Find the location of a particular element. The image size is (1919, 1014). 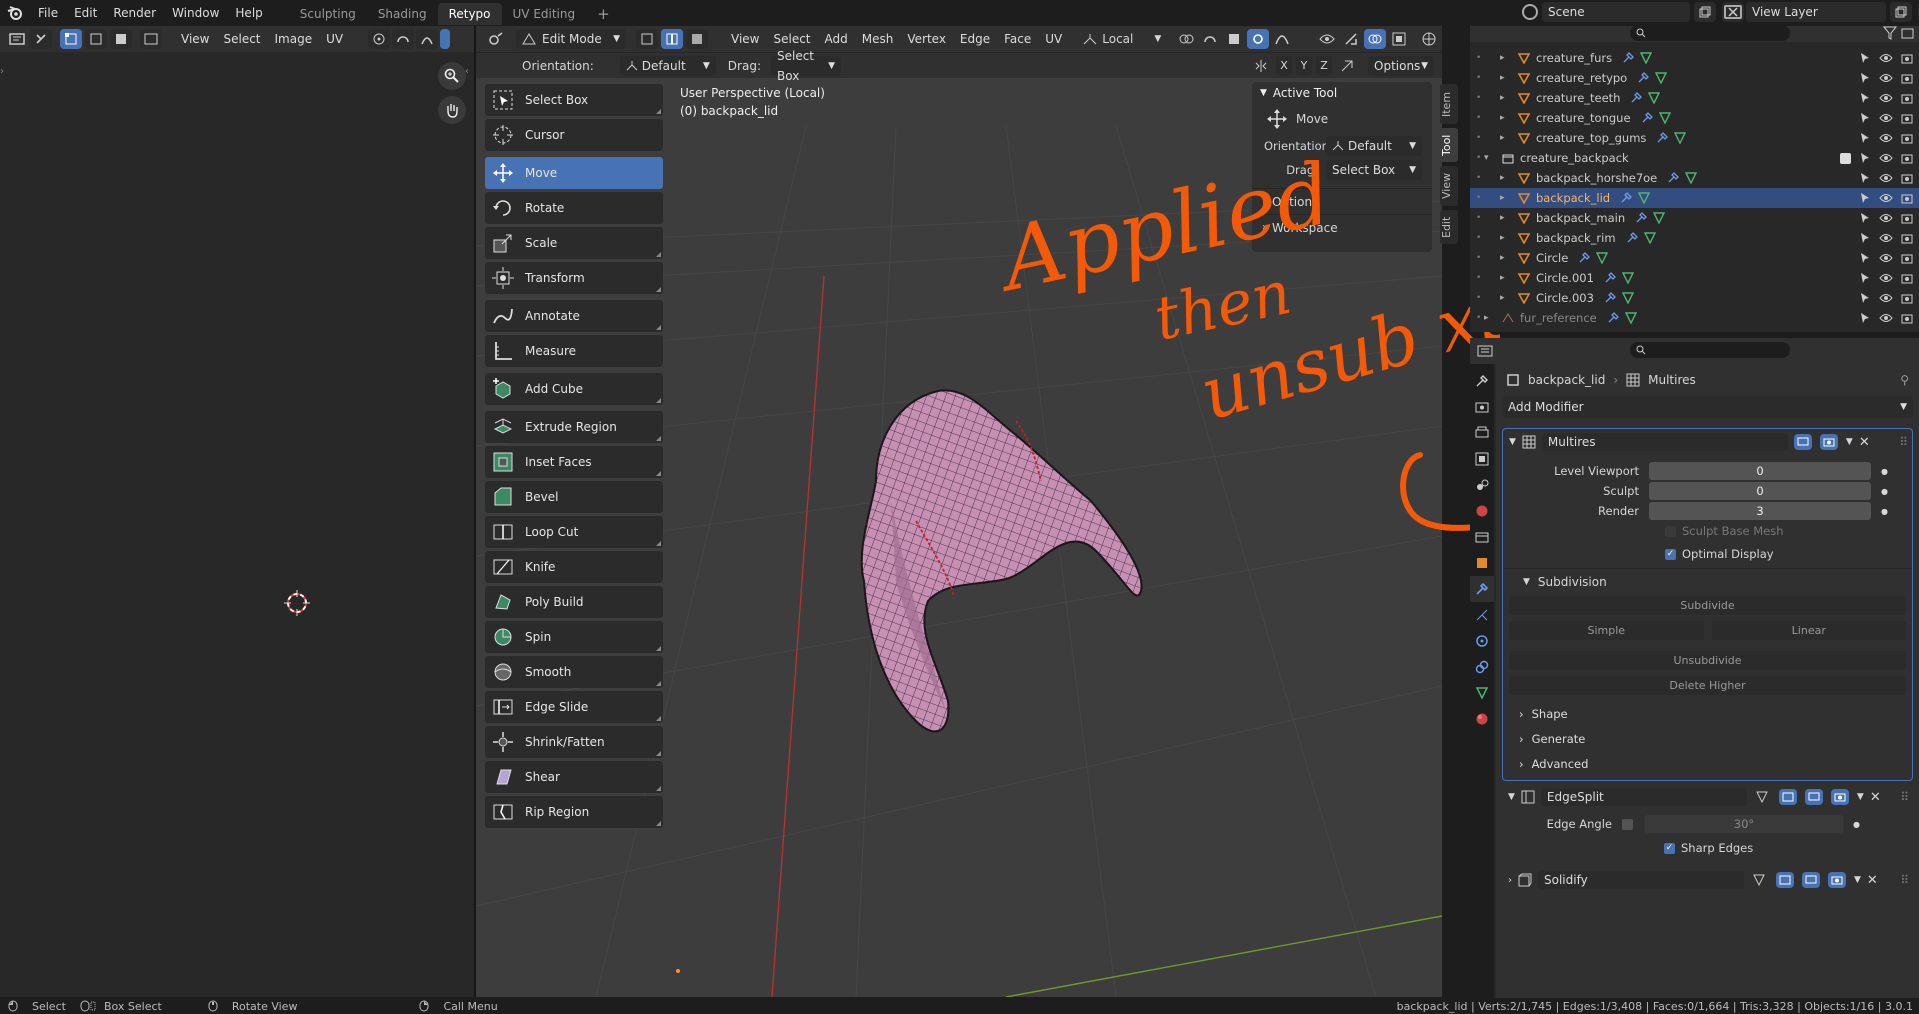

orientation-dropdown: Default ▼ is located at coordinates (667, 65).